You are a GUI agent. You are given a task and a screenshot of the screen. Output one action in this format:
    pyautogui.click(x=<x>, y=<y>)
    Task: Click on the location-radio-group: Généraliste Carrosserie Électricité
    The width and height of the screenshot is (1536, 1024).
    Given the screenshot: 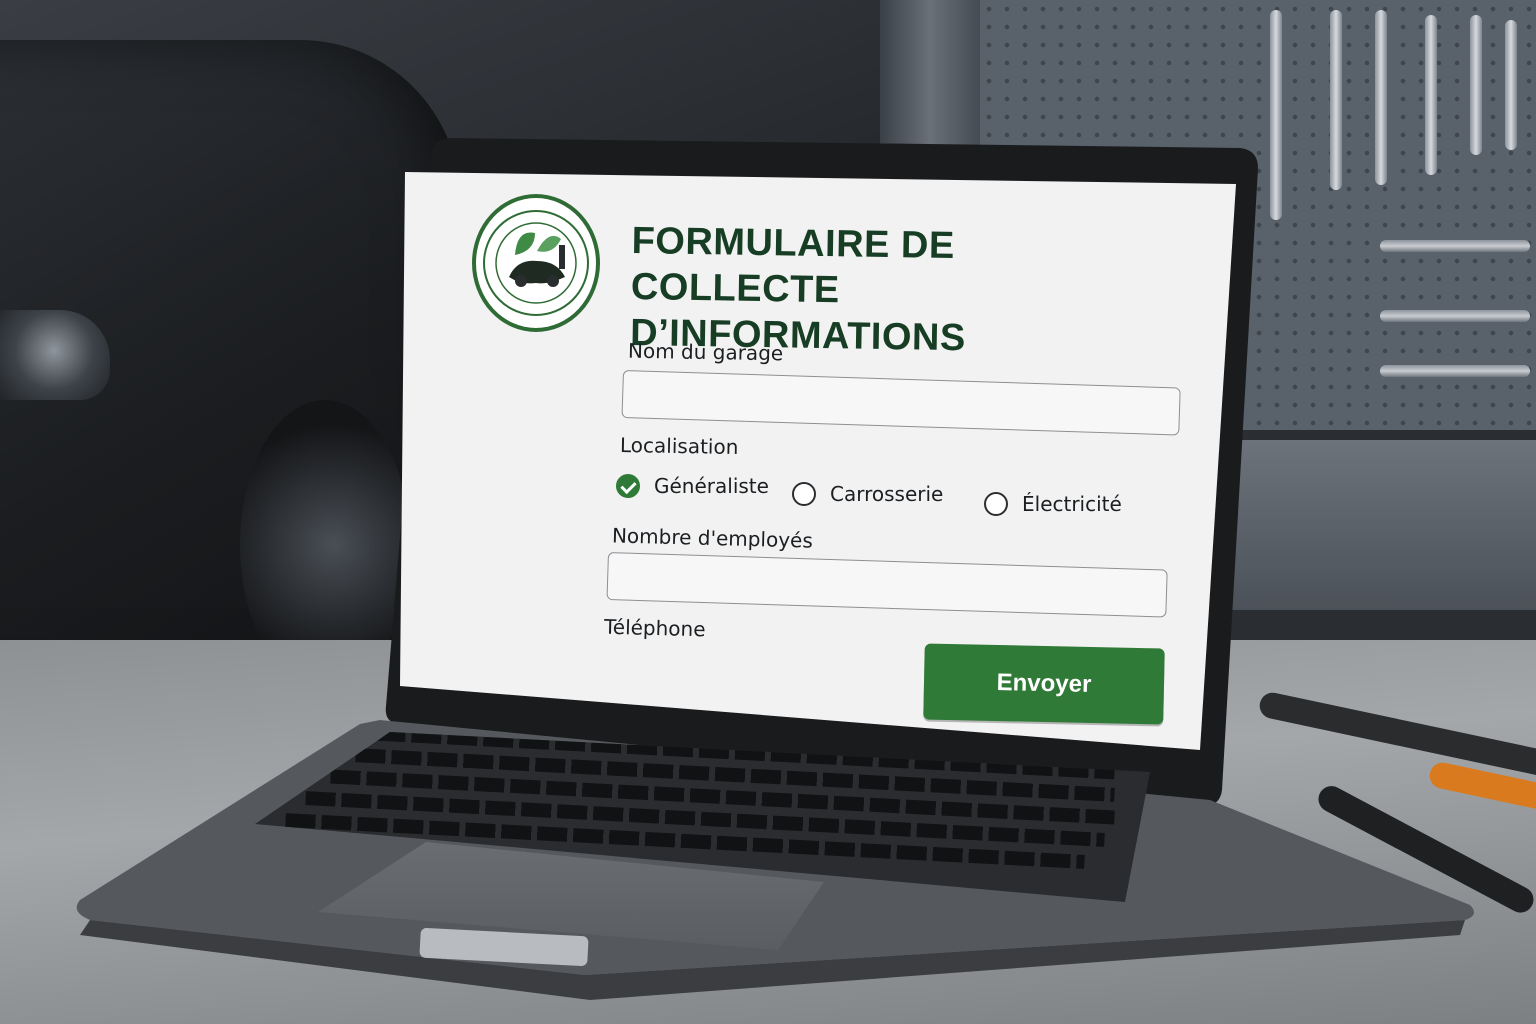 What is the action you would take?
    pyautogui.click(x=884, y=500)
    